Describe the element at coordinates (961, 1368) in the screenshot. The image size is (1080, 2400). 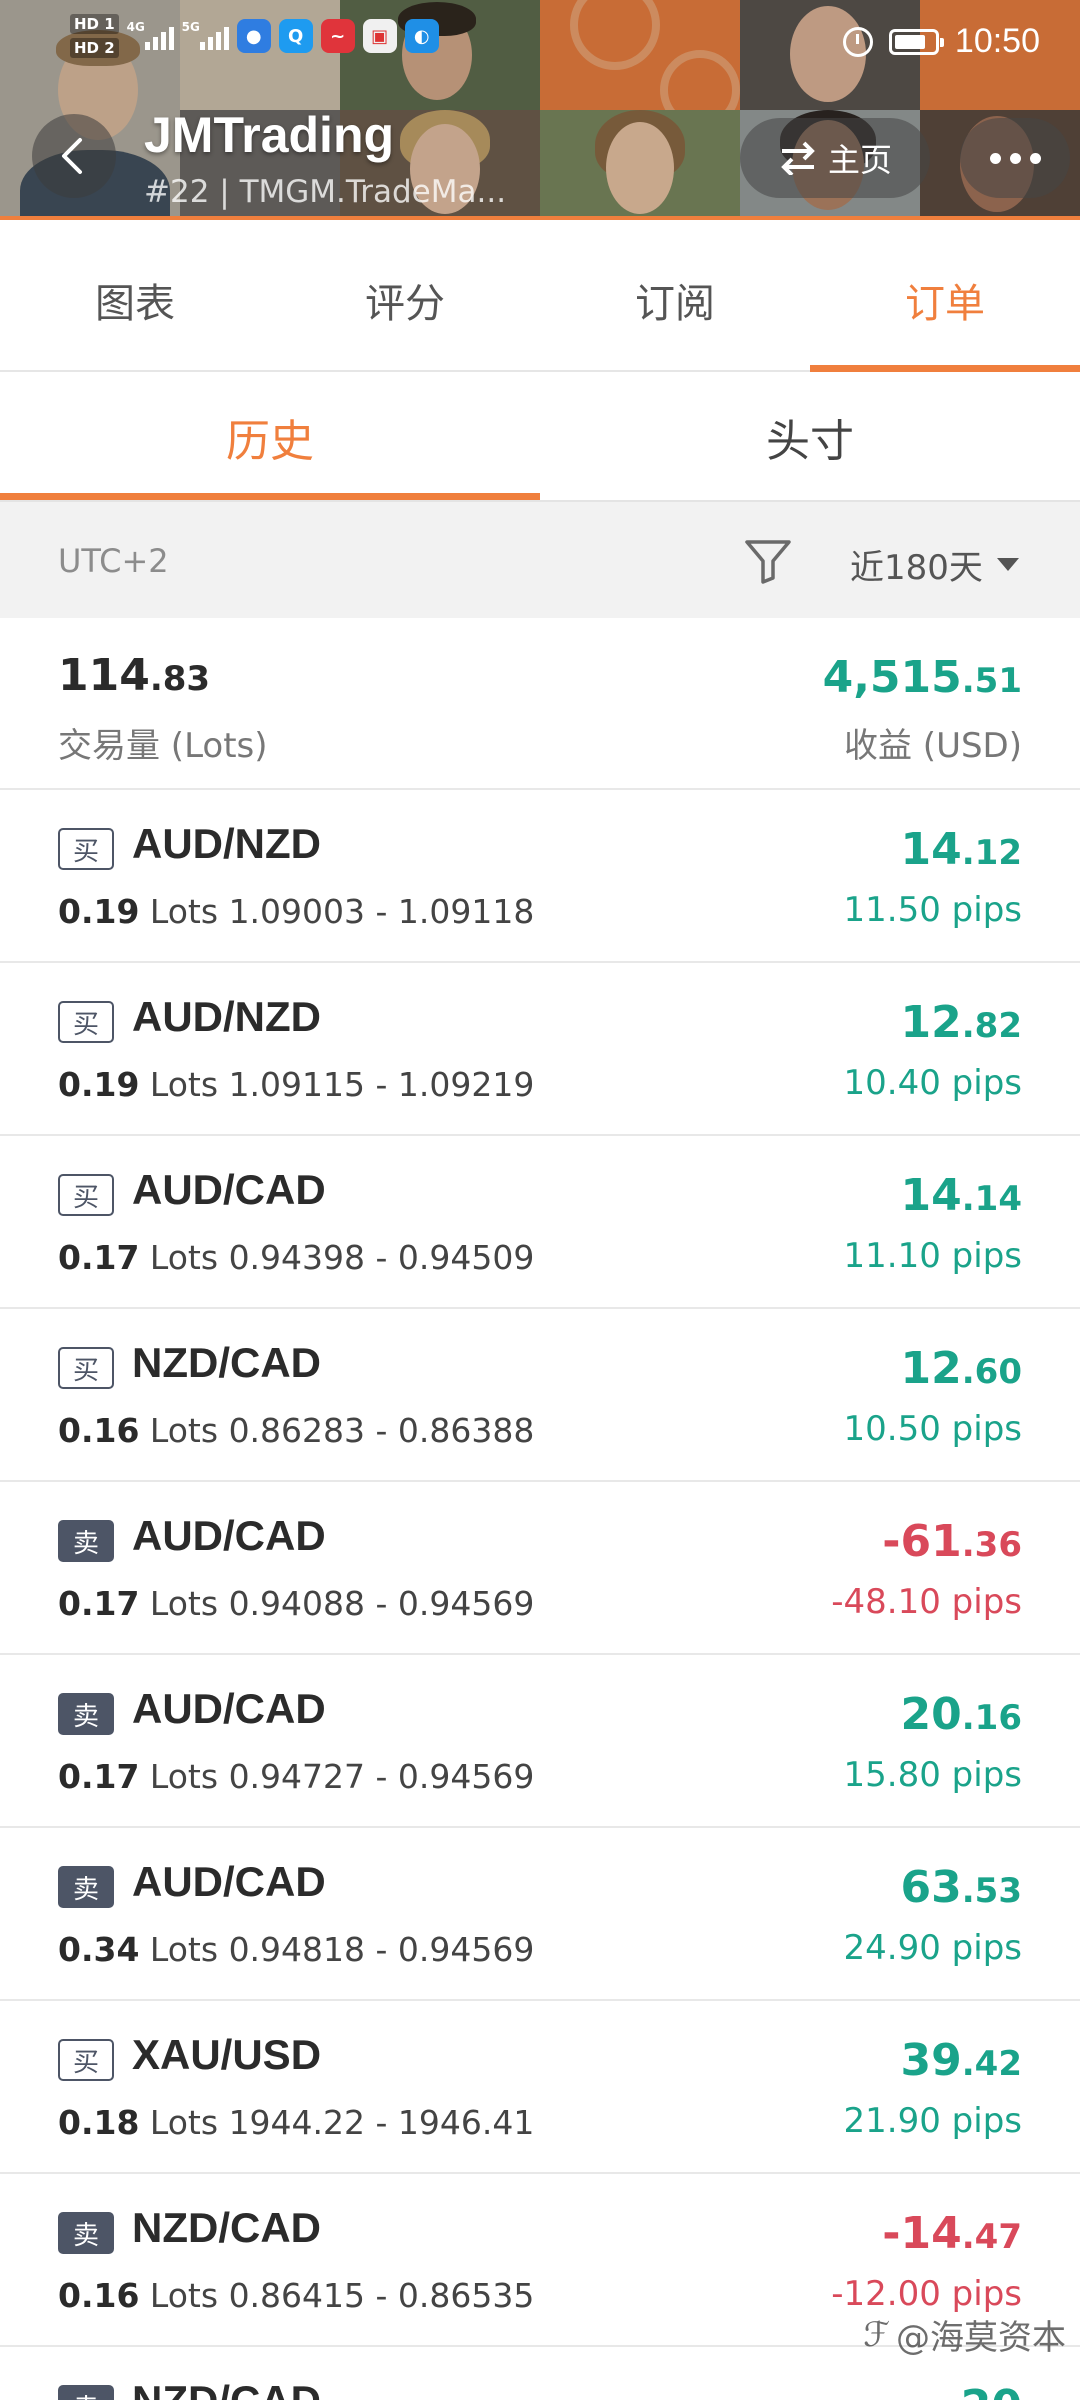
I see `order-profit: 12.60` at that location.